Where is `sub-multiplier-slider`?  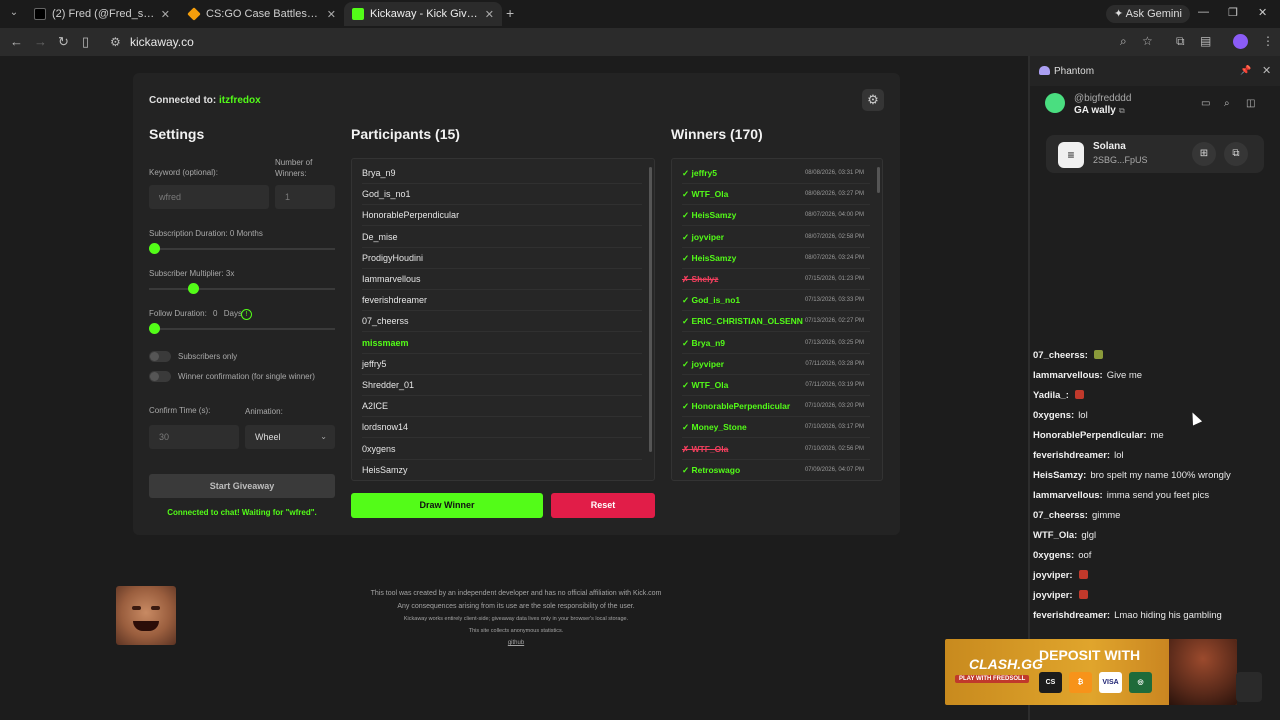 sub-multiplier-slider is located at coordinates (242, 289).